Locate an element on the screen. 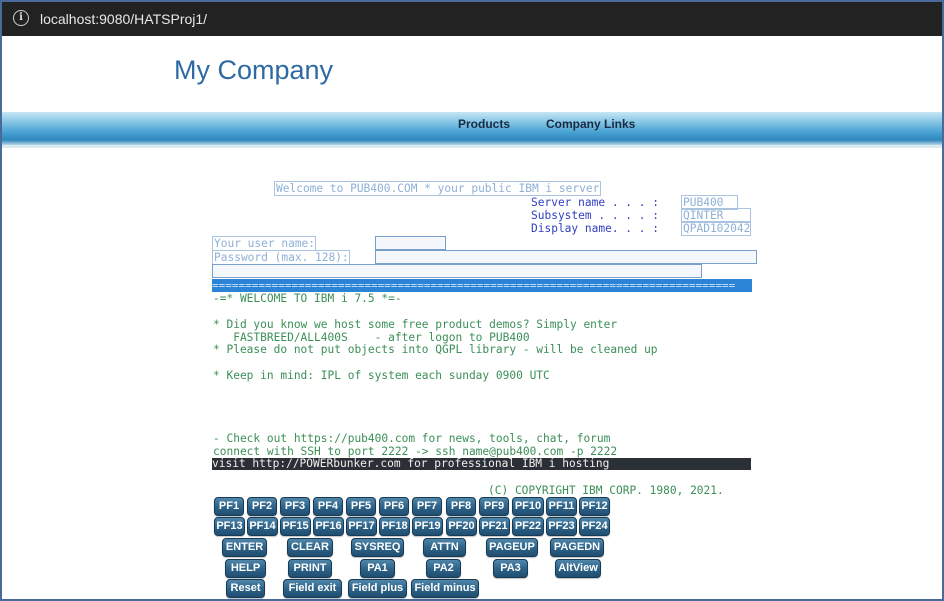 The height and width of the screenshot is (601, 944). enter-button: ENTER is located at coordinates (244, 547).